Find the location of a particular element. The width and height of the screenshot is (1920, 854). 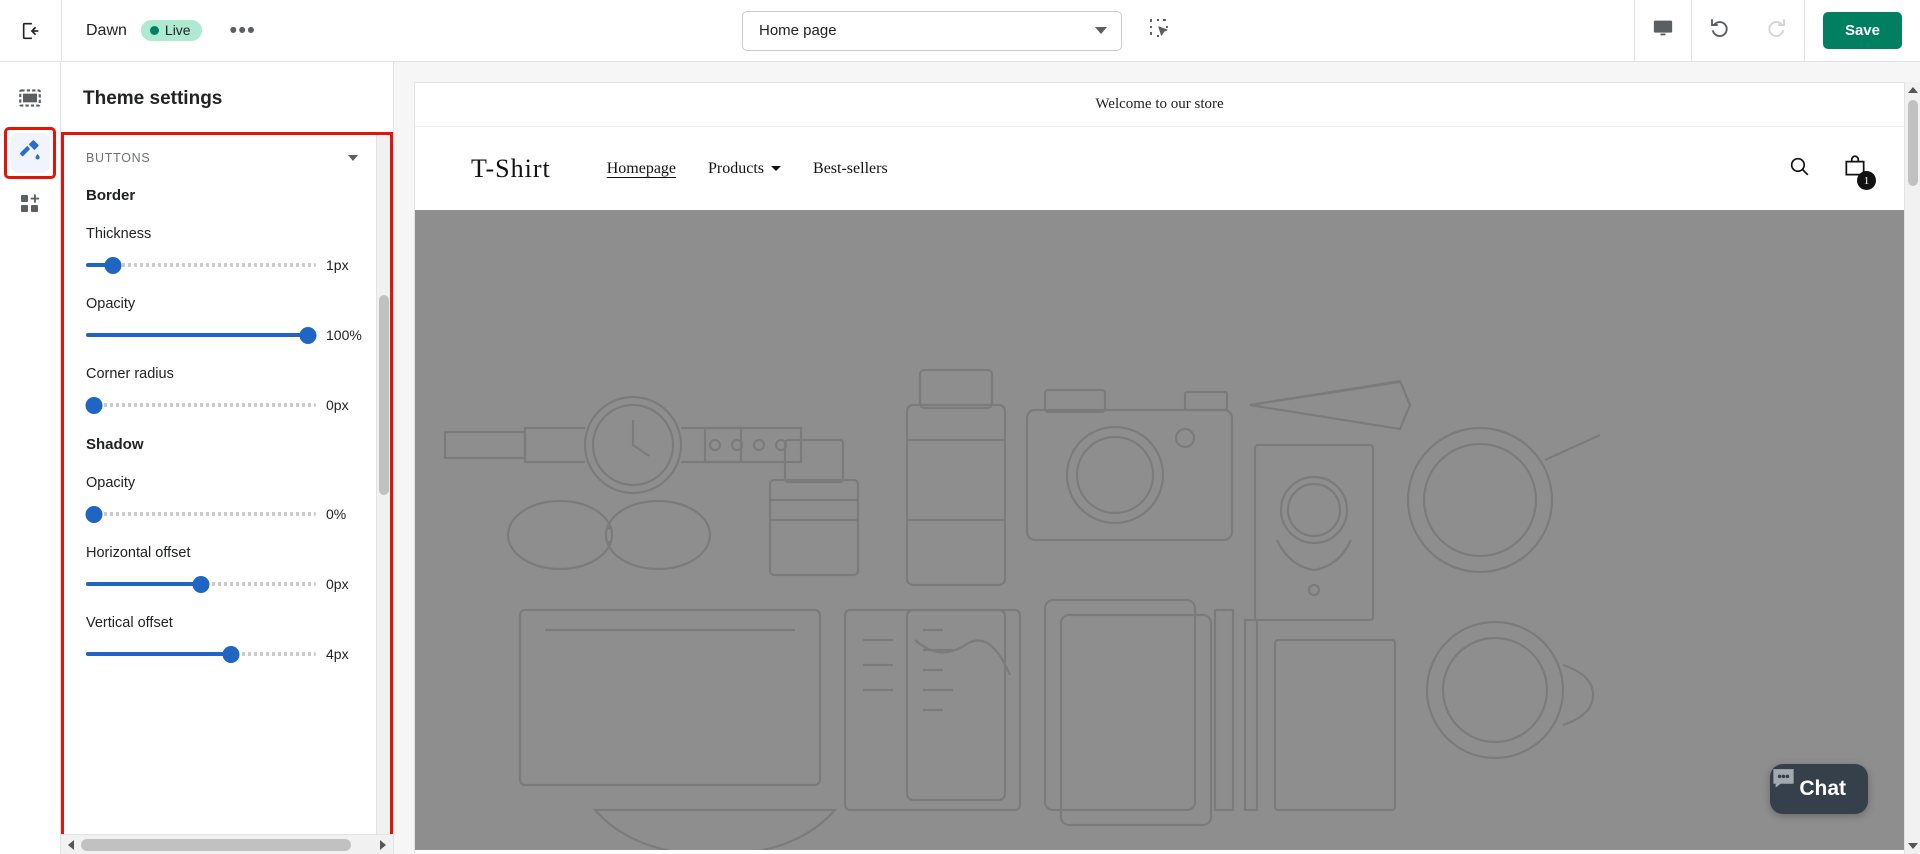

slider-value: 0% is located at coordinates (336, 514).